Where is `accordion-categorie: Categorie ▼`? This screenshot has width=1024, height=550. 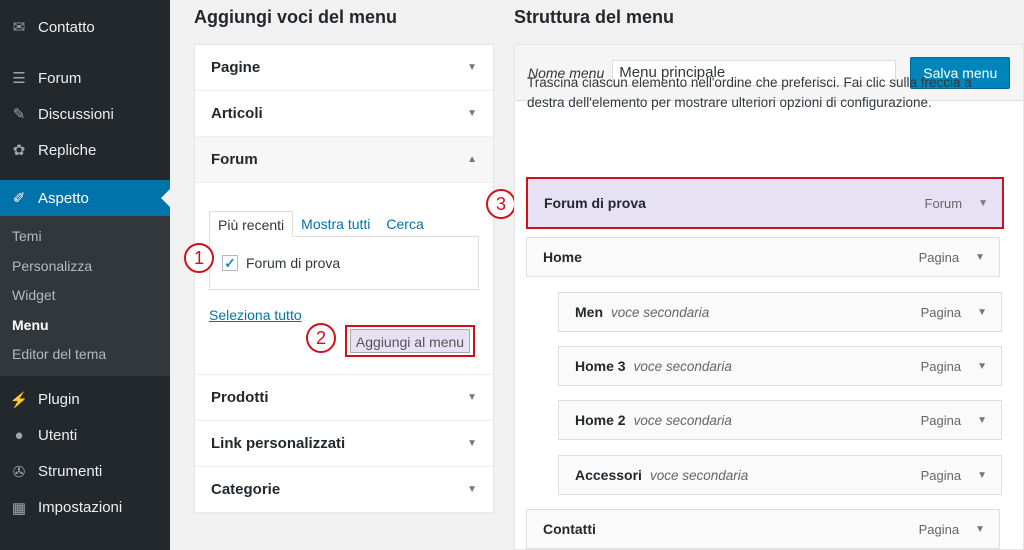
accordion-categorie: Categorie ▼ is located at coordinates (344, 490).